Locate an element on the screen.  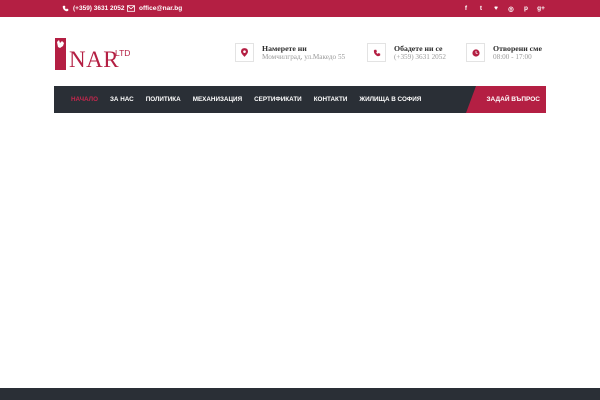
nav-item-certificates: Сертификати is located at coordinates (278, 99).